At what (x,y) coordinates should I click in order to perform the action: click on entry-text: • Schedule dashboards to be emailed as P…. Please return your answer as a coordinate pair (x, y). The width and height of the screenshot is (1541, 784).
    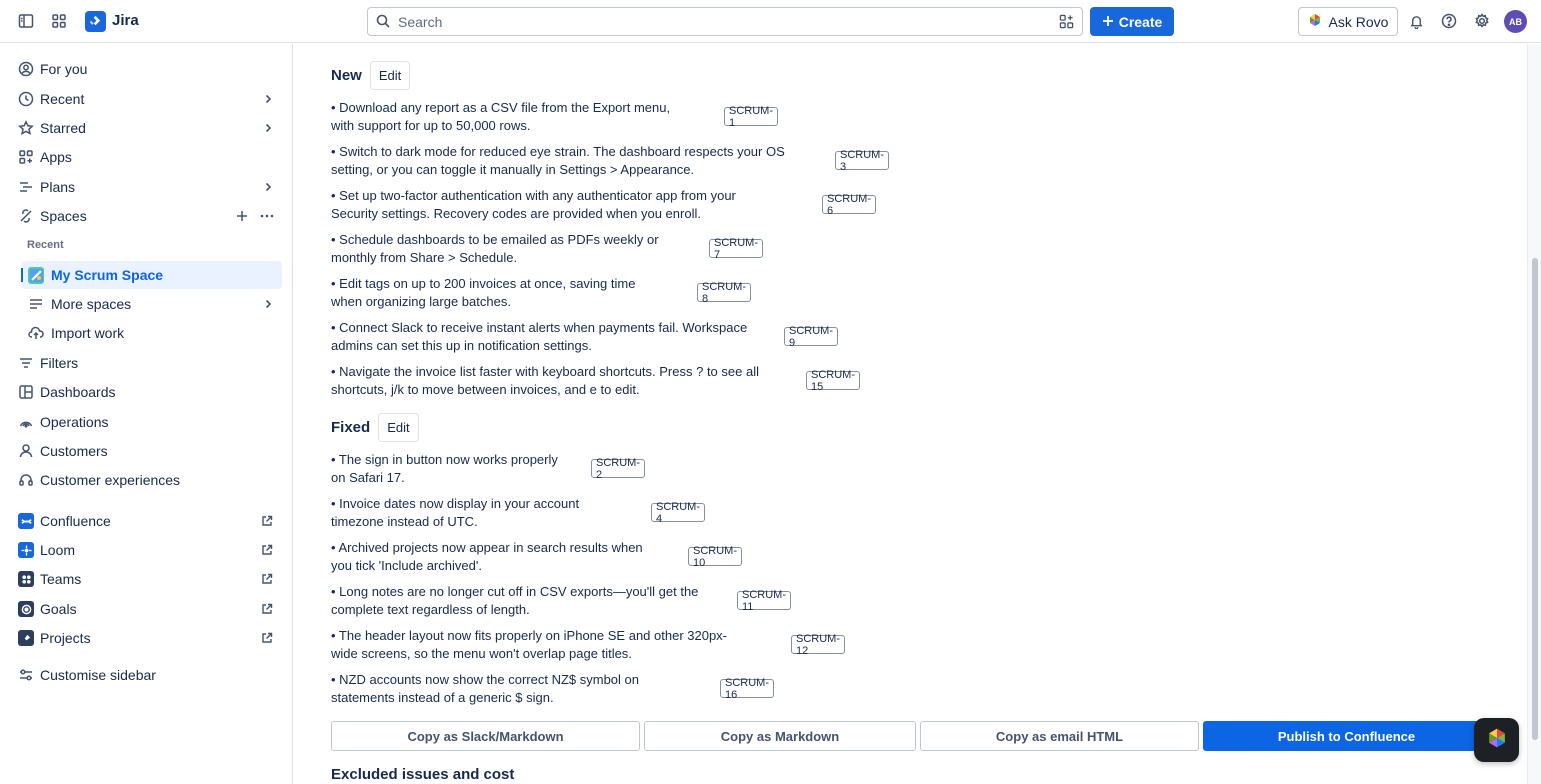
    Looking at the image, I should click on (495, 248).